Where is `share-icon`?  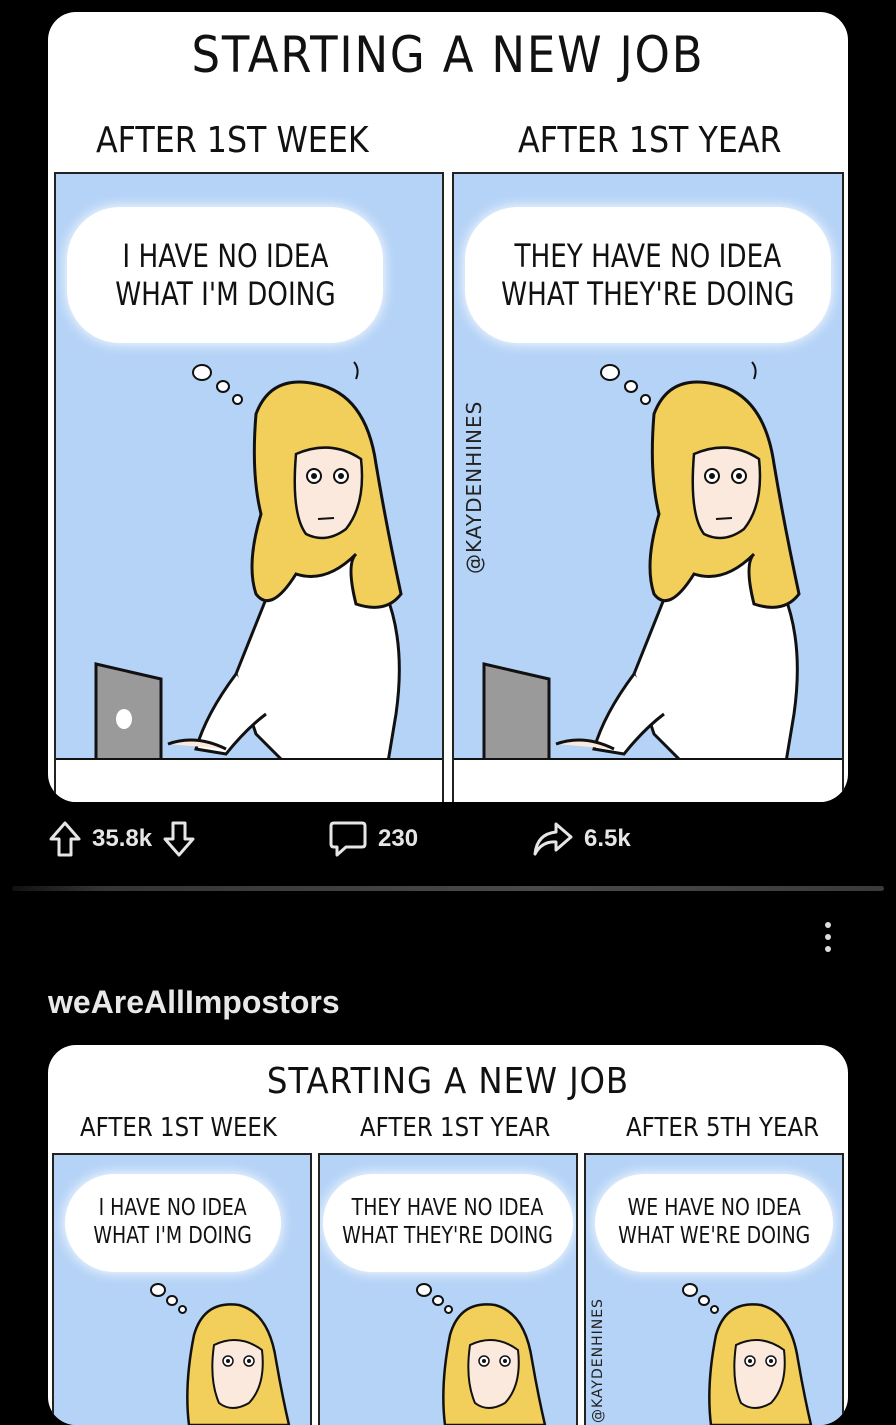
share-icon is located at coordinates (553, 839).